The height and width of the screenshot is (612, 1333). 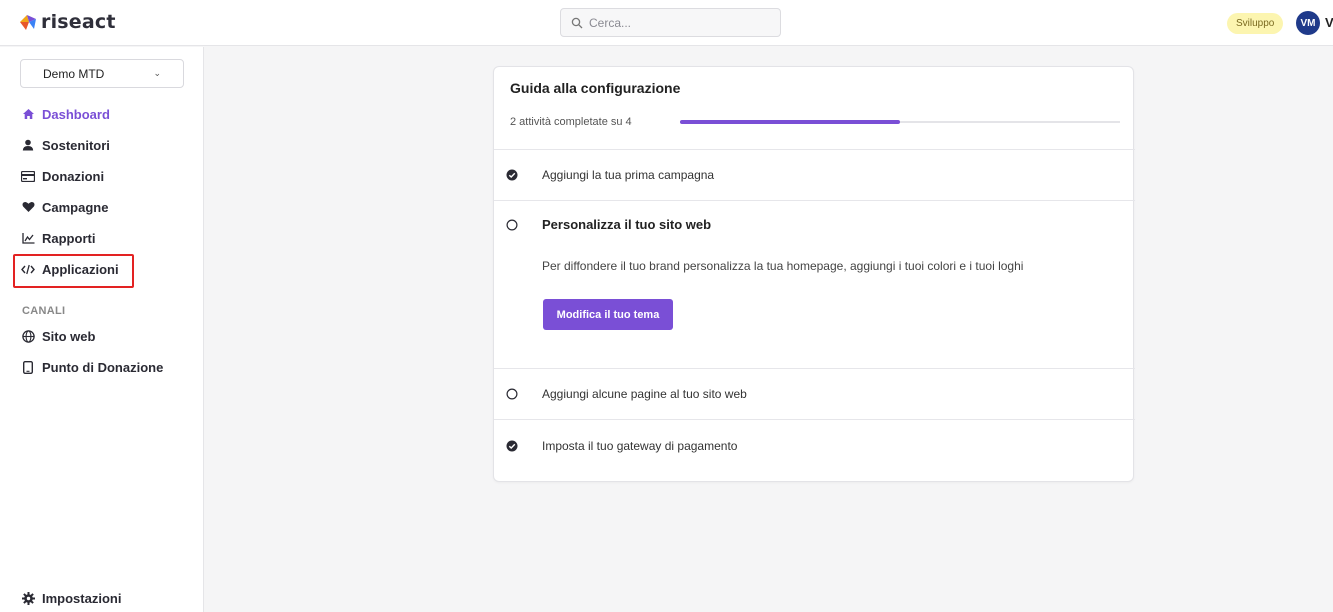 I want to click on riseact-logo: riseact, so click(x=67, y=22).